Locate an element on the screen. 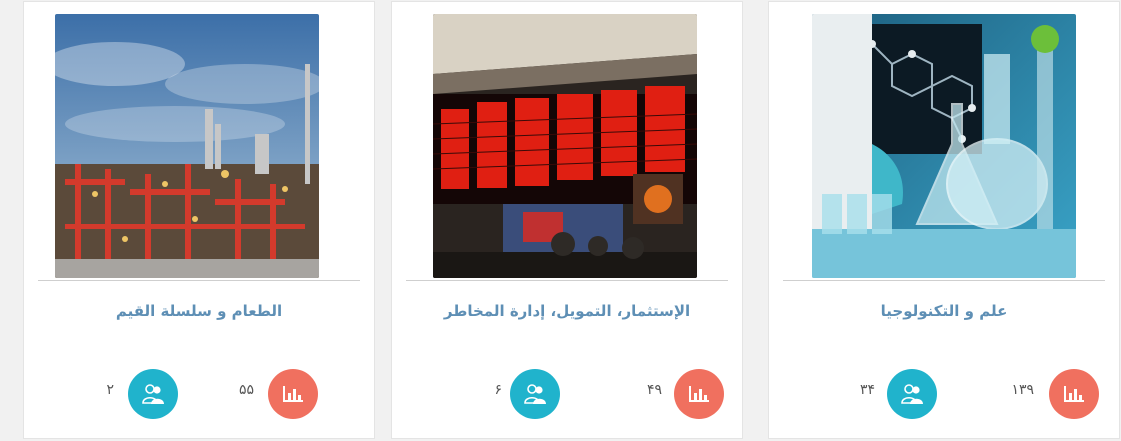 Image resolution: width=1121 pixels, height=441 pixels. card-image-refinery is located at coordinates (187, 146).